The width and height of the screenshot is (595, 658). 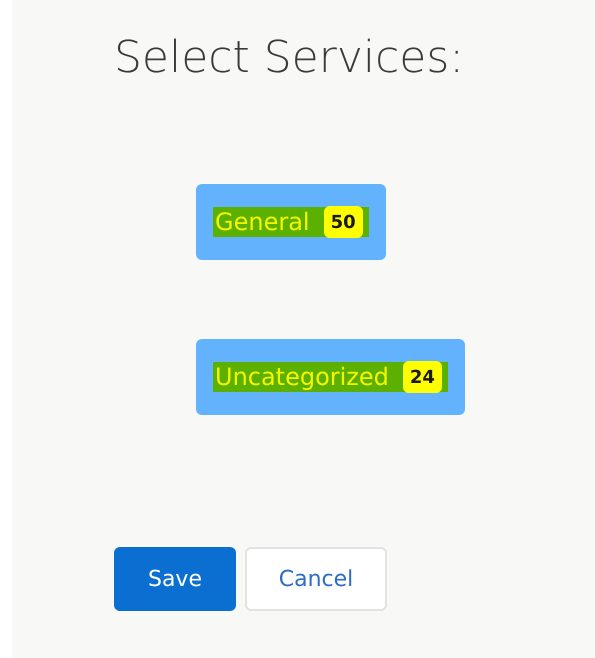 I want to click on count-badge: 24, so click(x=422, y=377).